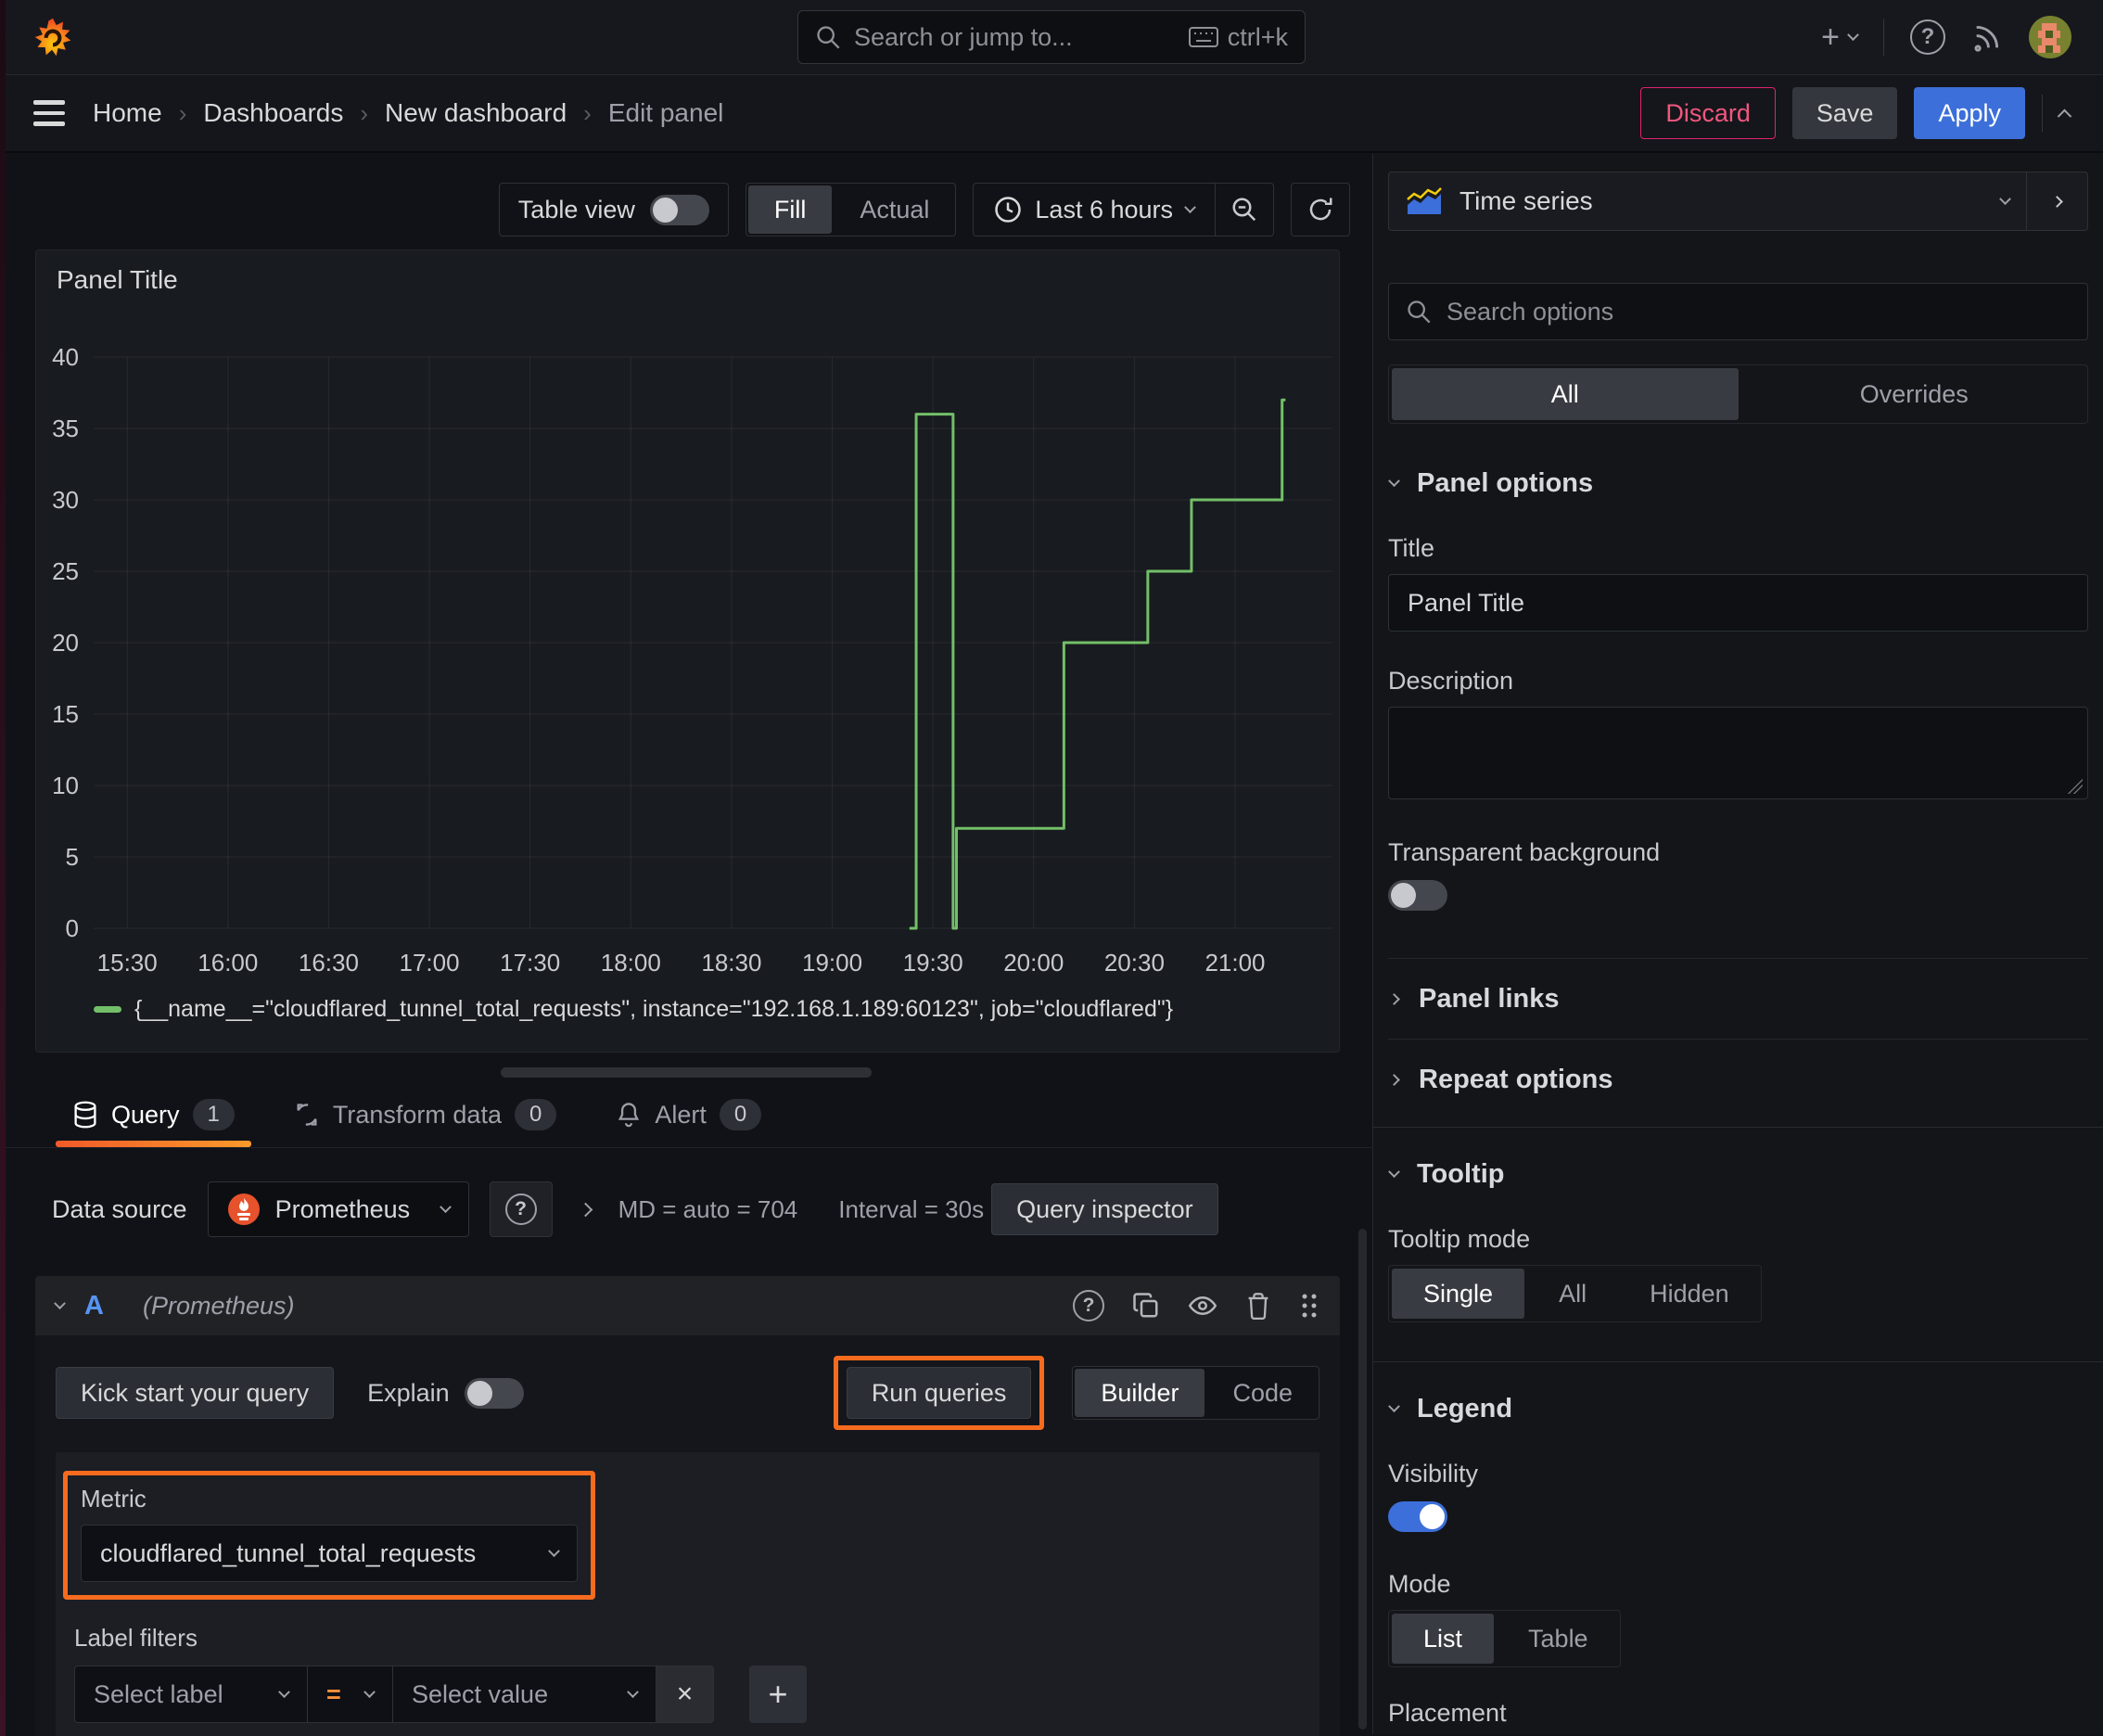 This screenshot has width=2103, height=1736. Describe the element at coordinates (685, 1694) in the screenshot. I see `remove-filter-button: ×` at that location.